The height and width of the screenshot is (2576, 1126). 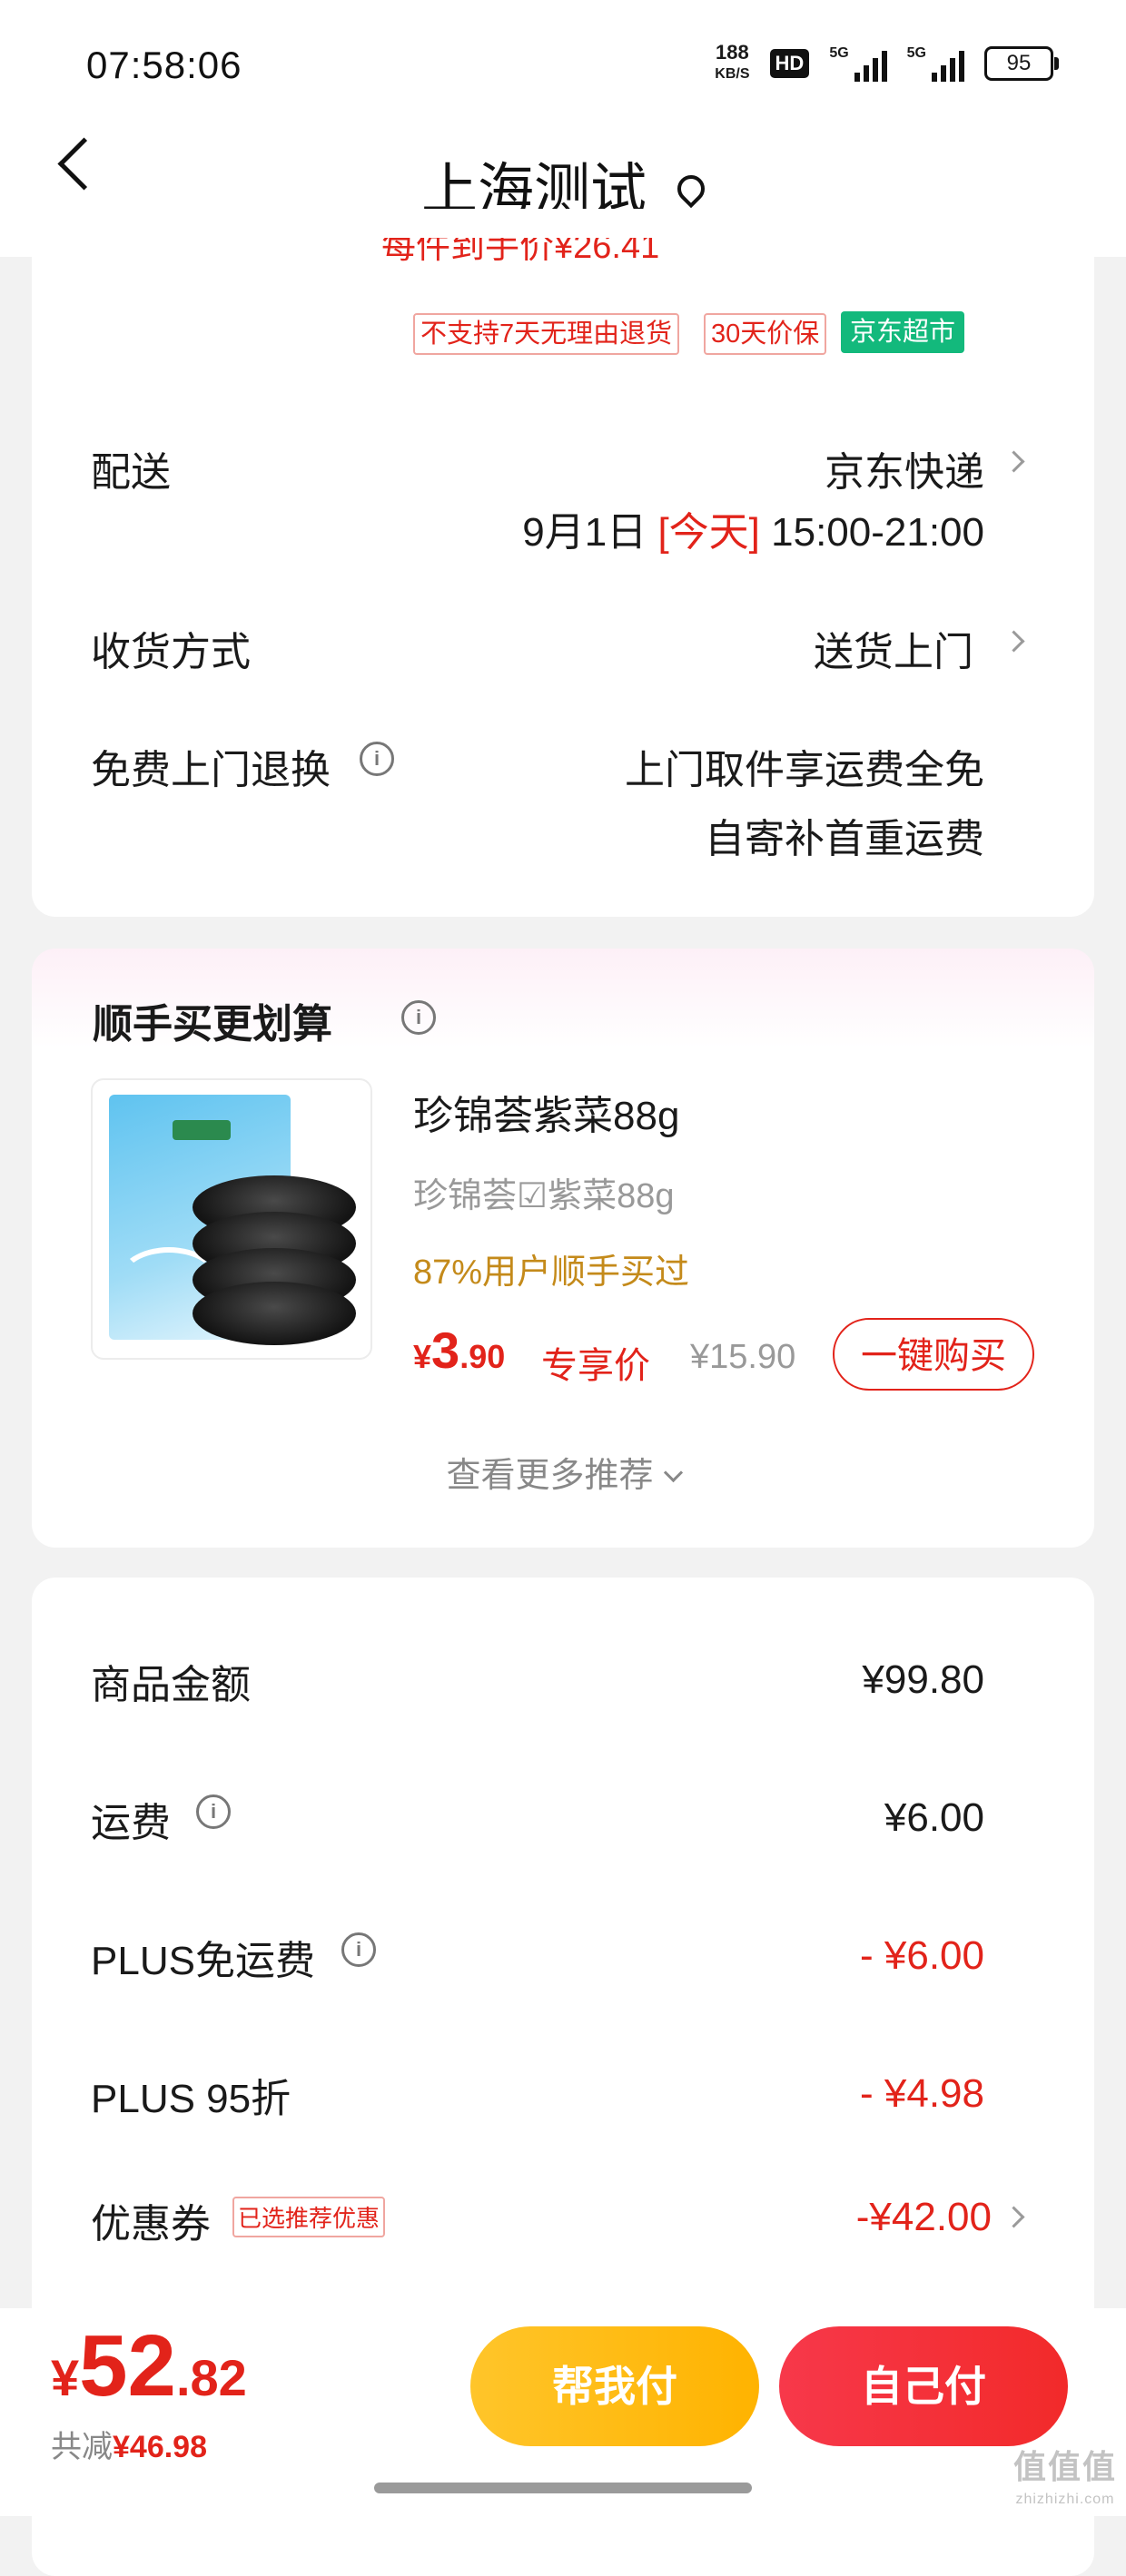 I want to click on tag-price-protect: 30天价保, so click(x=765, y=334).